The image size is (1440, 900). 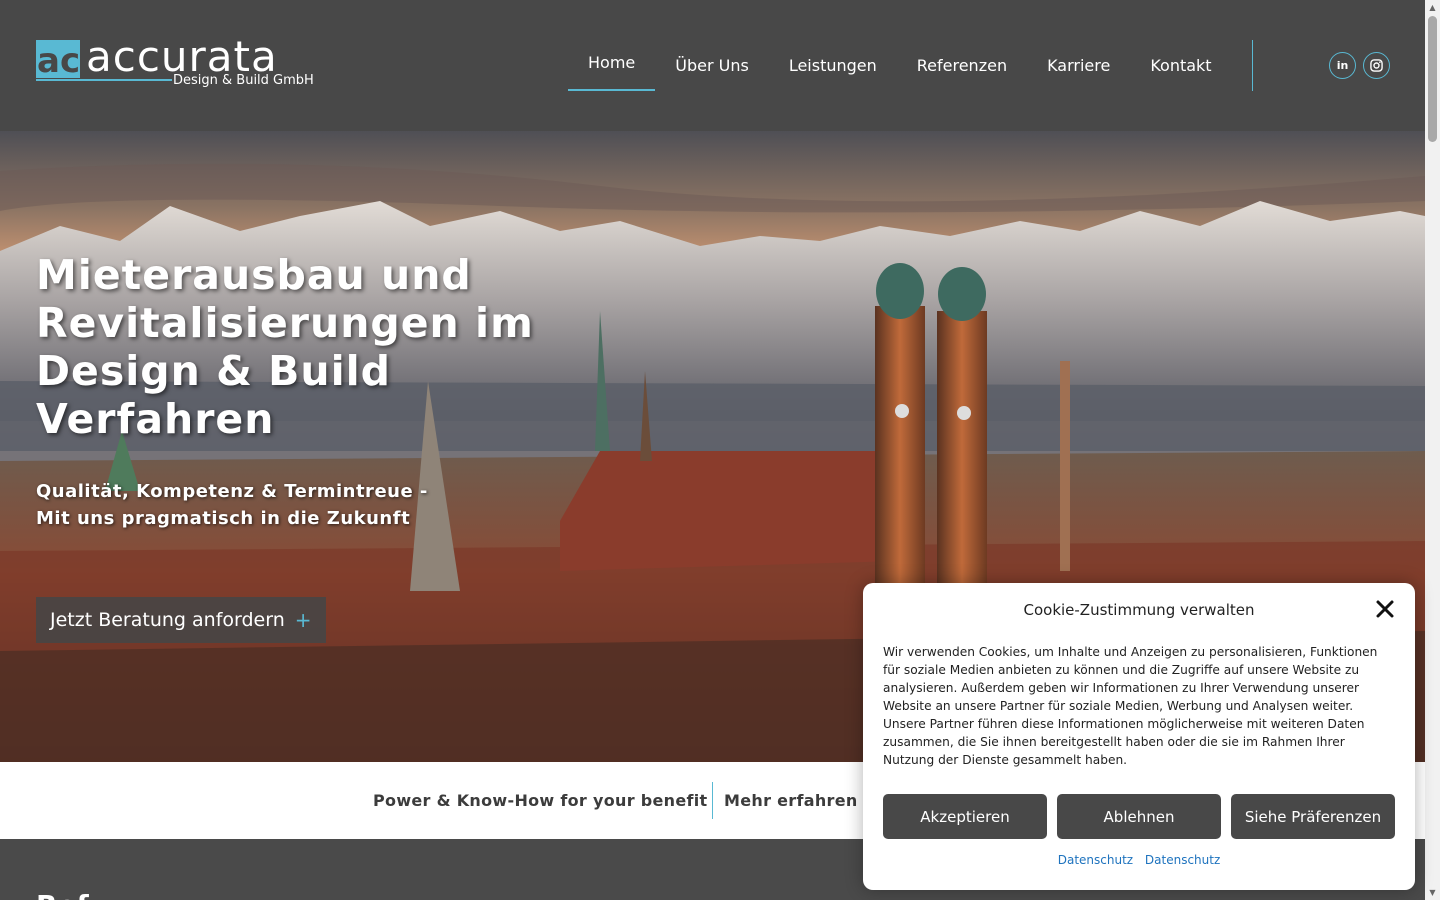 I want to click on request-consultation-button: Jetzt Beratung anfordern +, so click(x=181, y=620).